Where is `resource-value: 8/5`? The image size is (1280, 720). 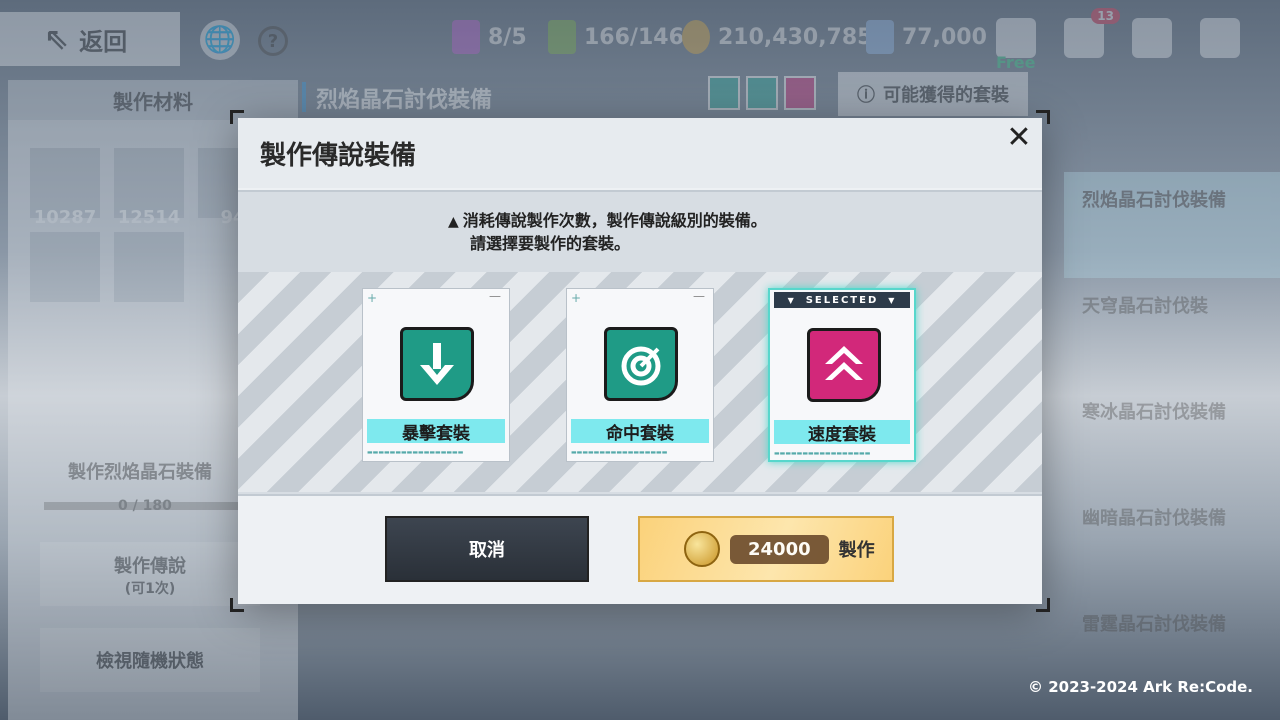
resource-value: 8/5 is located at coordinates (507, 37).